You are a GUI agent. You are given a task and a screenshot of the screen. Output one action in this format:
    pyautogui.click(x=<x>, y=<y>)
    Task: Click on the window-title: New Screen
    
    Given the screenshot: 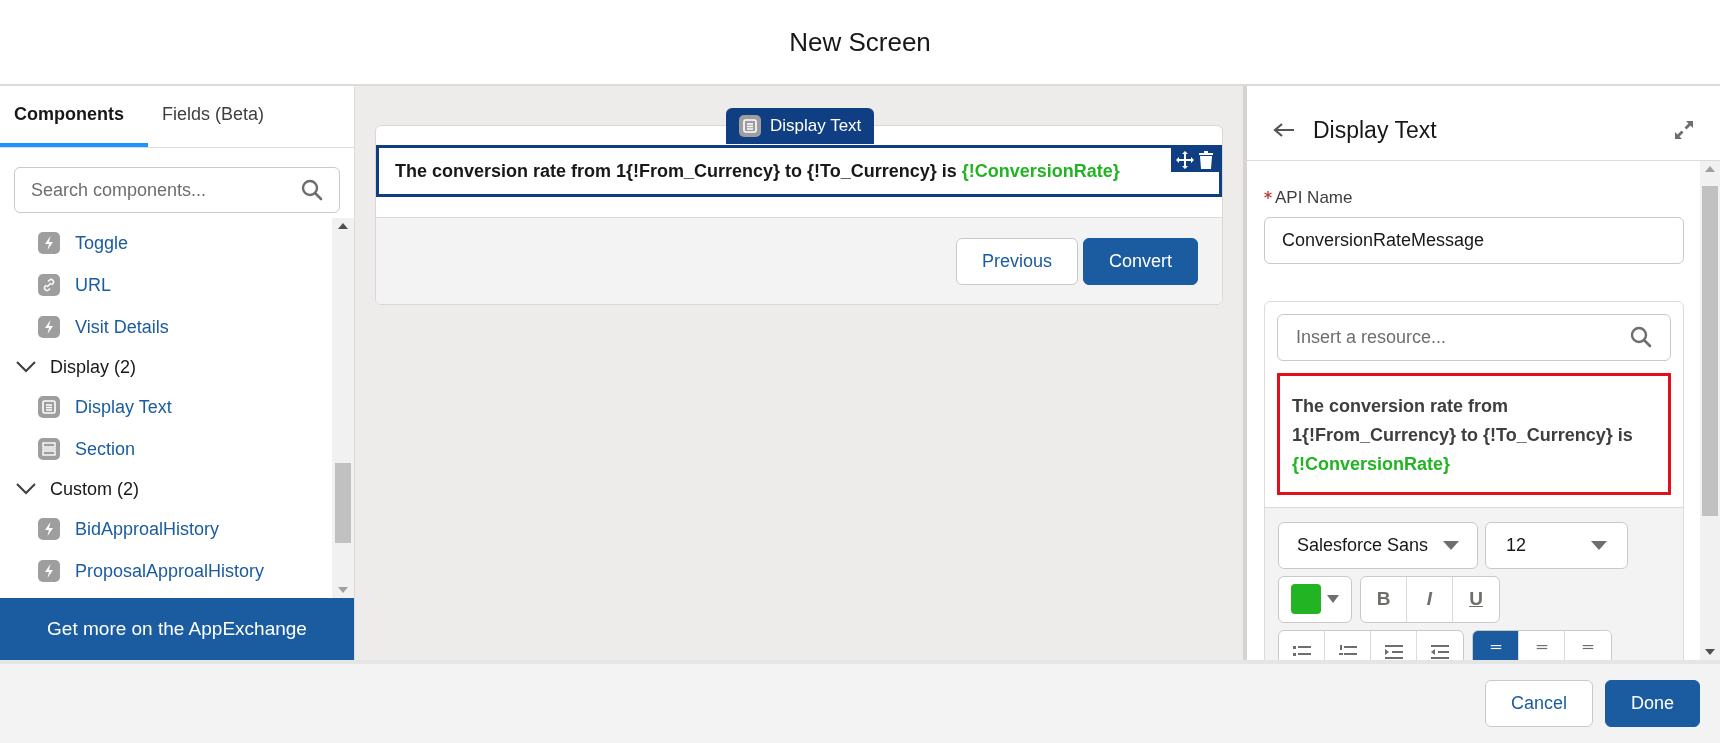 What is the action you would take?
    pyautogui.click(x=860, y=42)
    